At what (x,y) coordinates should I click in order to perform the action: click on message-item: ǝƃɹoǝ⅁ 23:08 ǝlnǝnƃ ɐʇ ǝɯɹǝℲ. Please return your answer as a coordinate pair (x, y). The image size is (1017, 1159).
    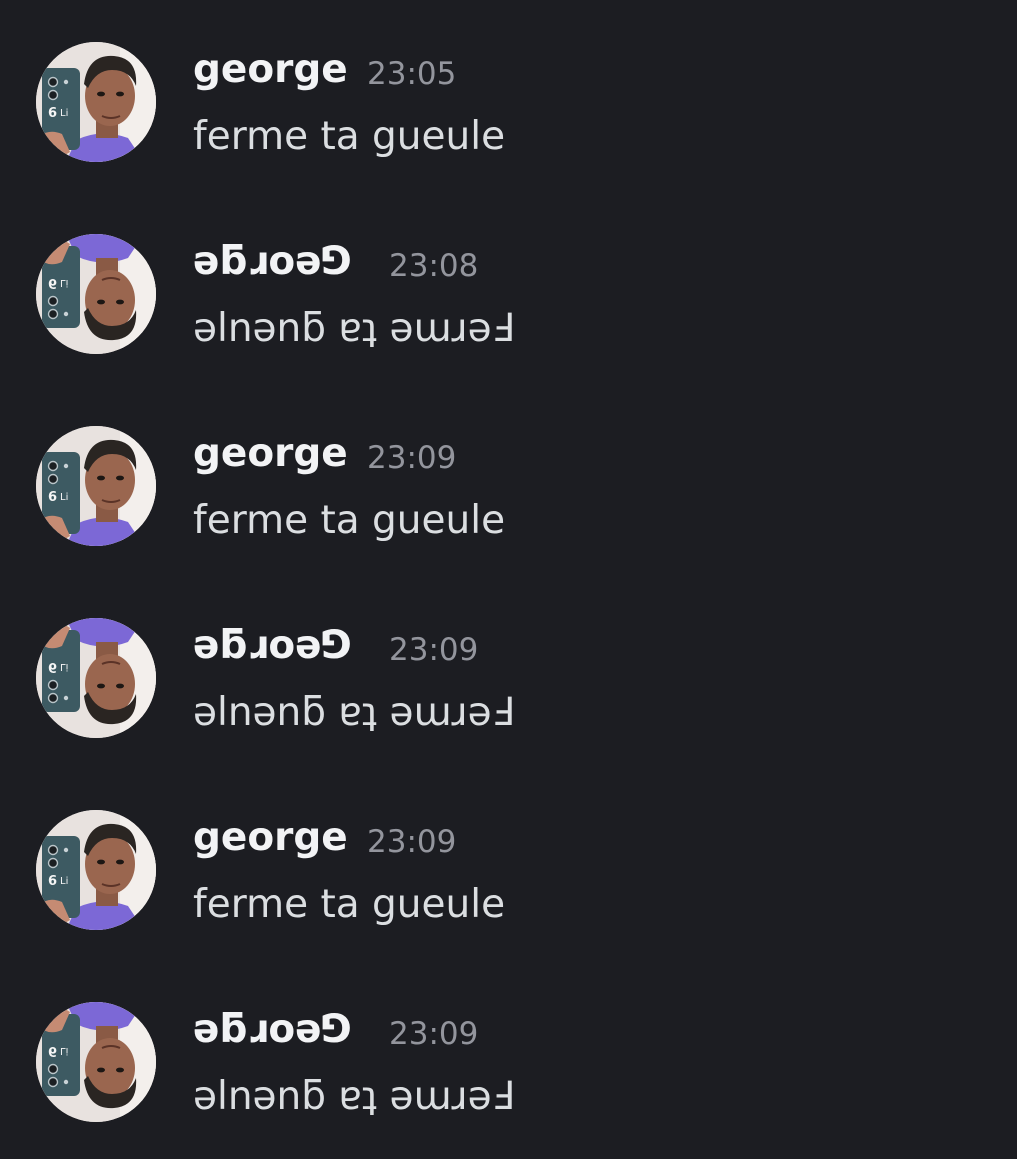
    Looking at the image, I should click on (508, 309).